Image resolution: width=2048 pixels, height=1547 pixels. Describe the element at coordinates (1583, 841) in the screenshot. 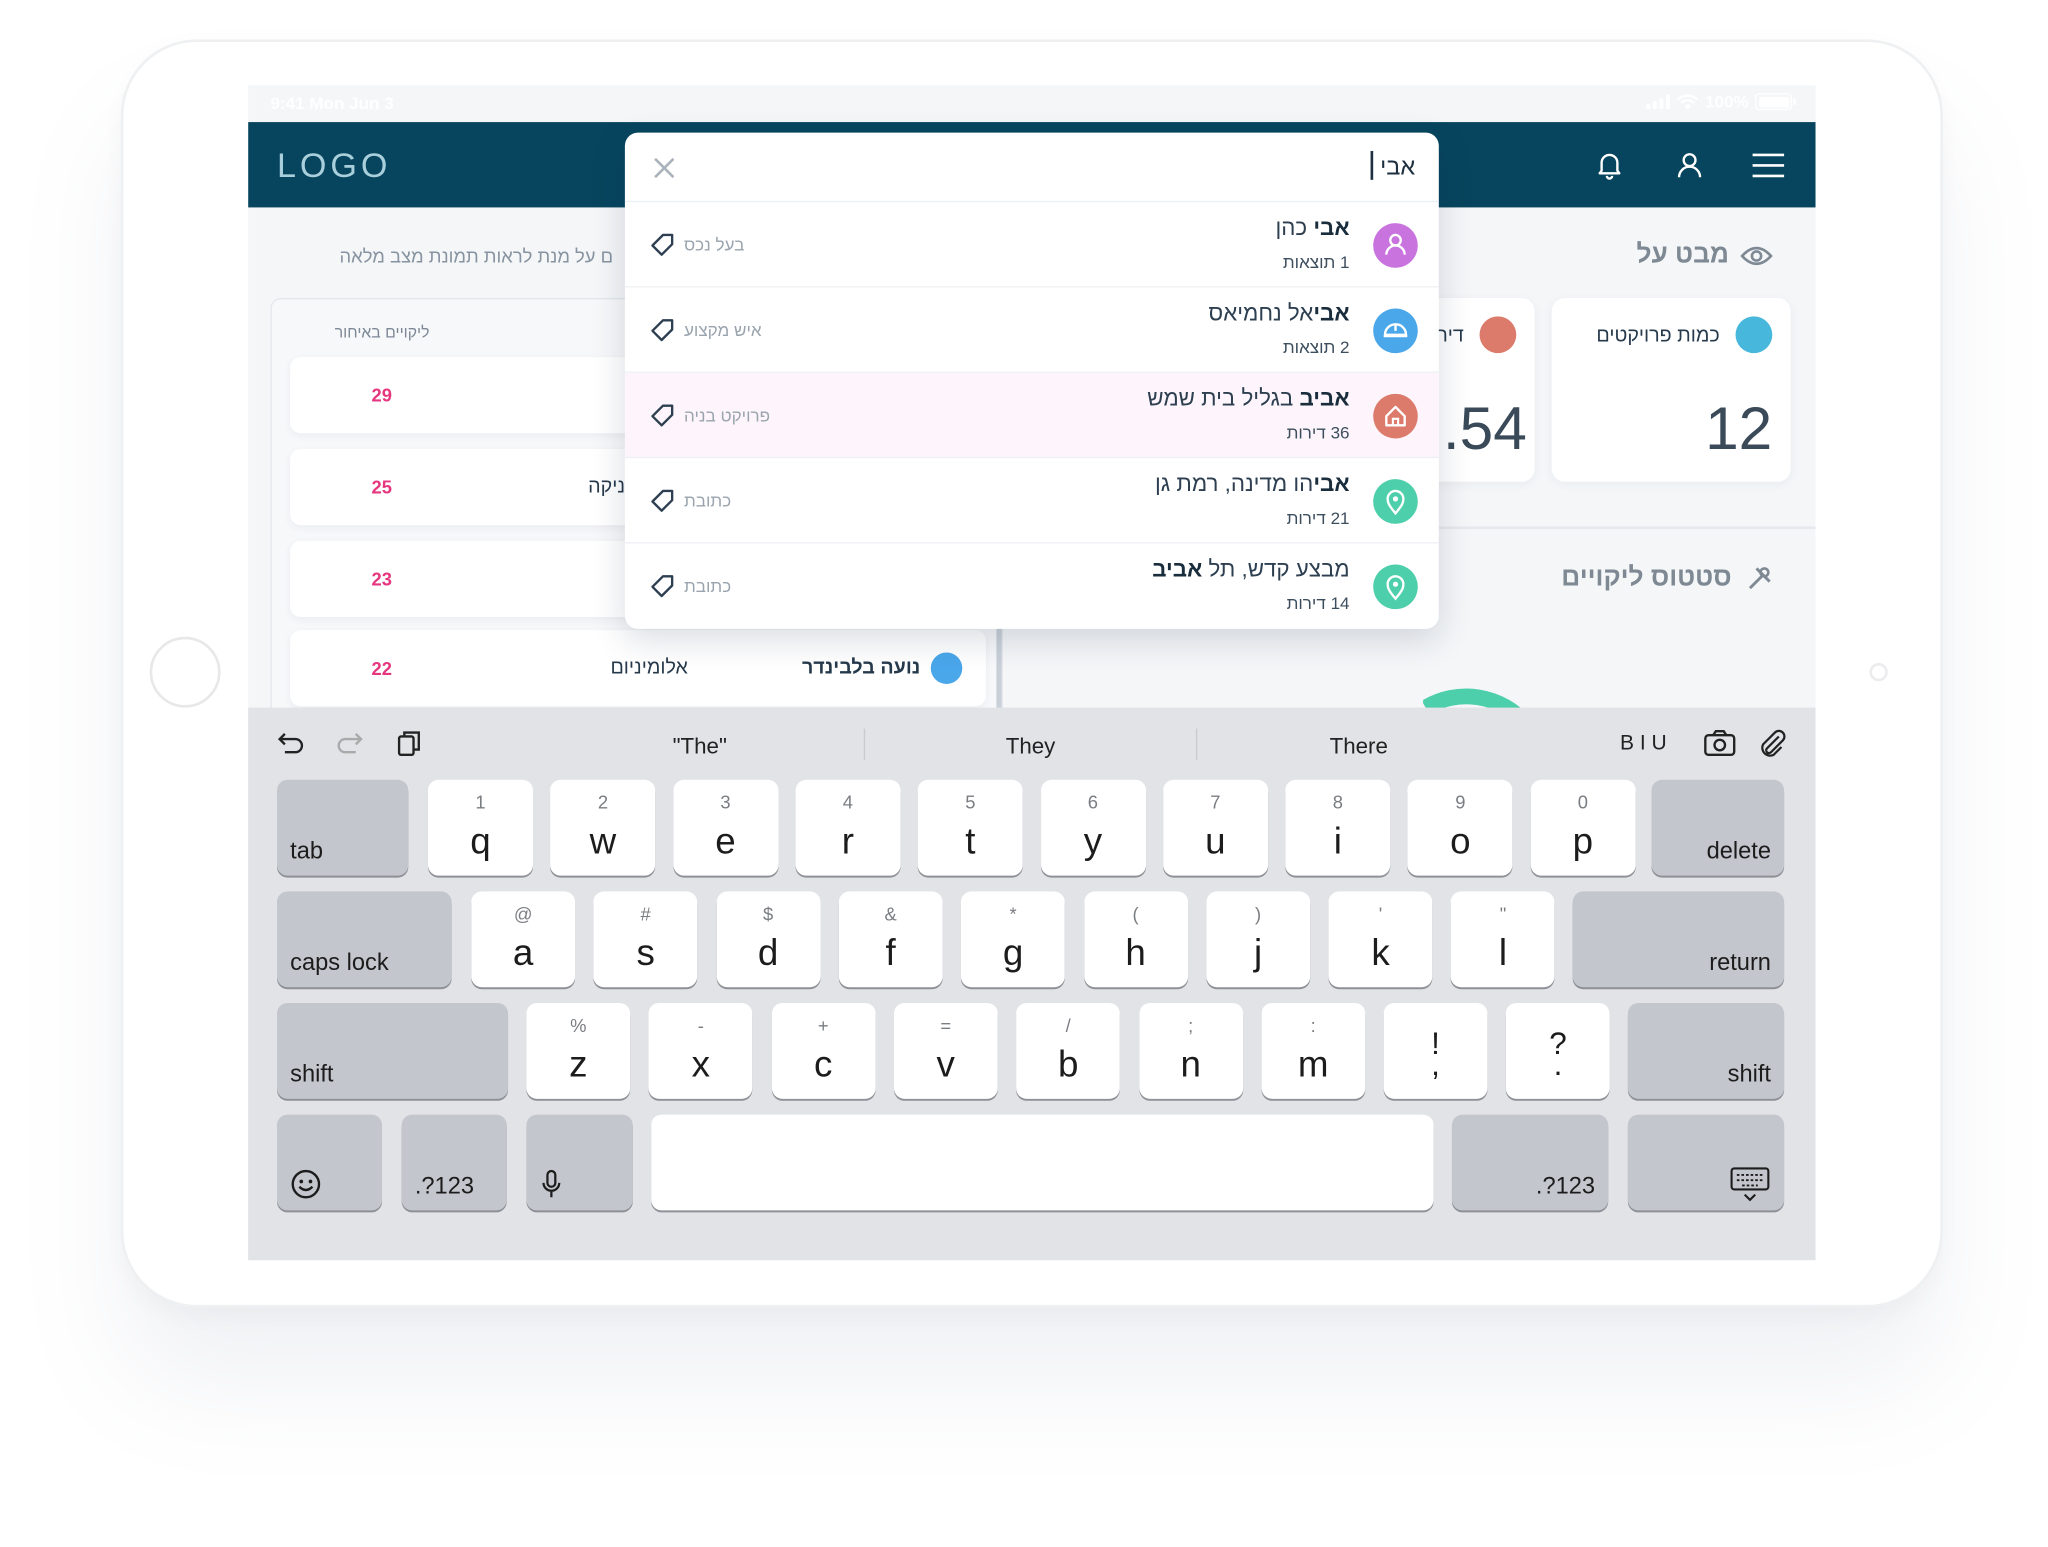

I see `key-primary: p` at that location.